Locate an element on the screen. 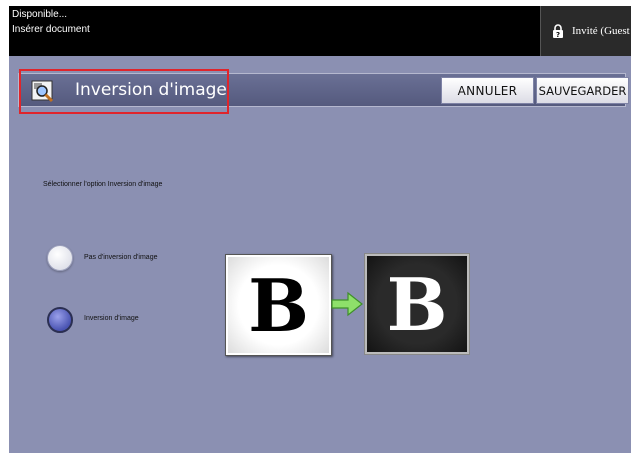 The height and width of the screenshot is (453, 631). user-button: ? Invité (Guest is located at coordinates (585, 31).